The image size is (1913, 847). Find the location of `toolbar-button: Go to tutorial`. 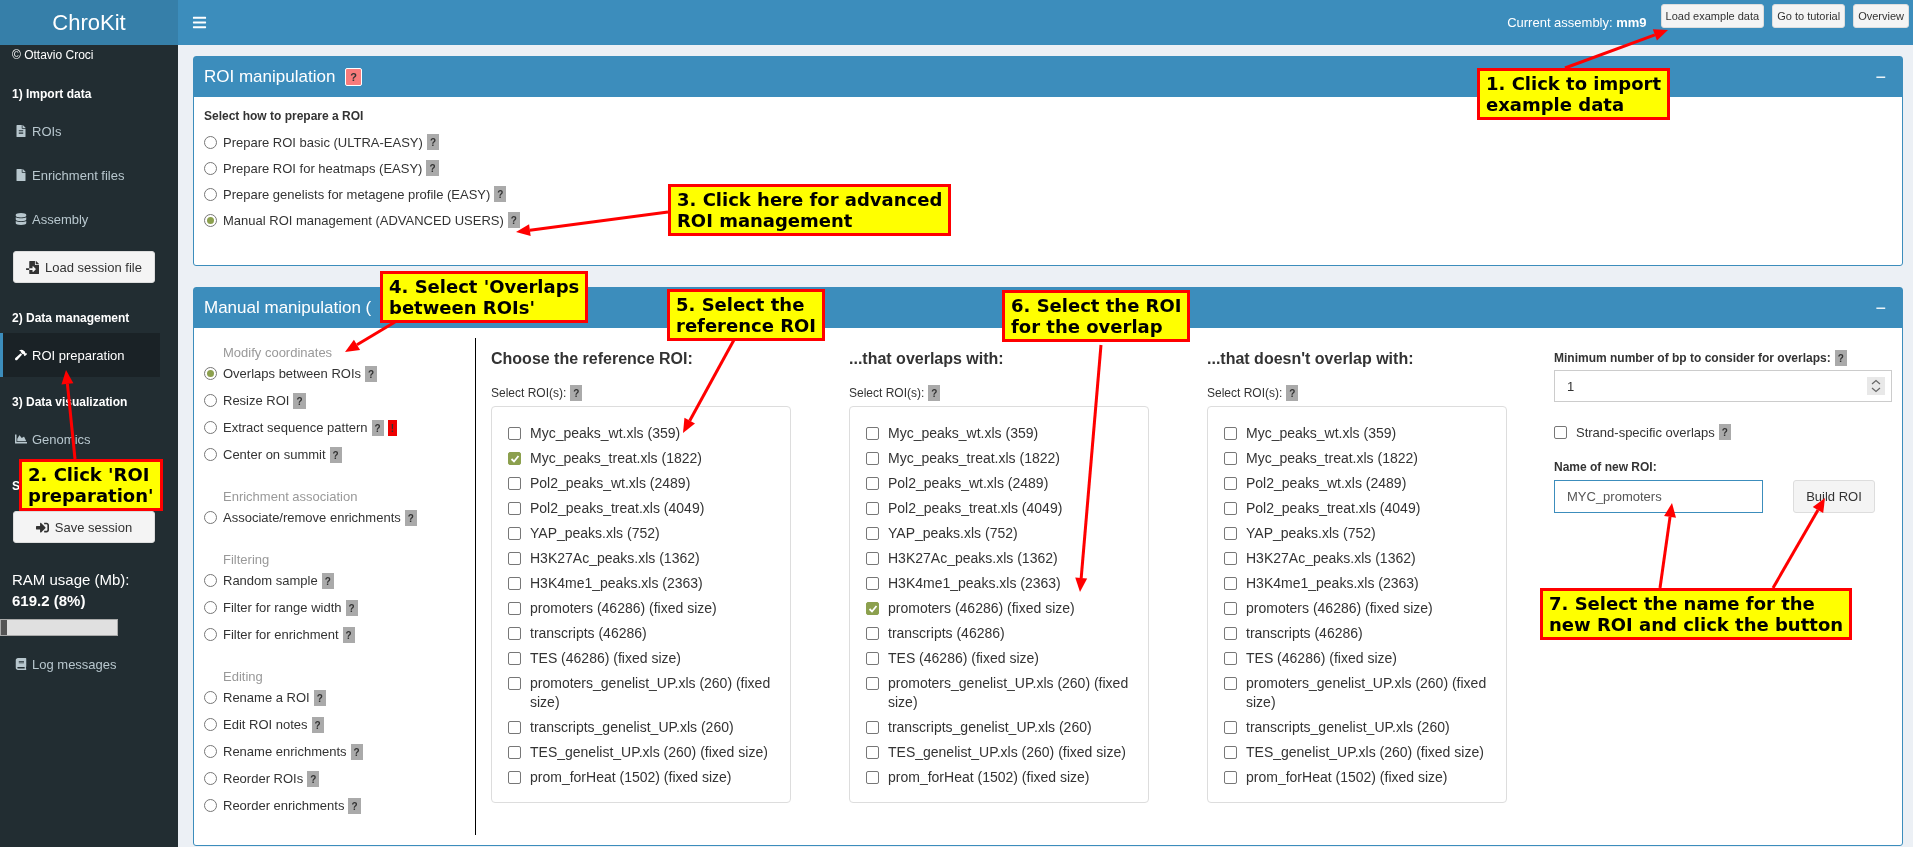

toolbar-button: Go to tutorial is located at coordinates (1809, 15).